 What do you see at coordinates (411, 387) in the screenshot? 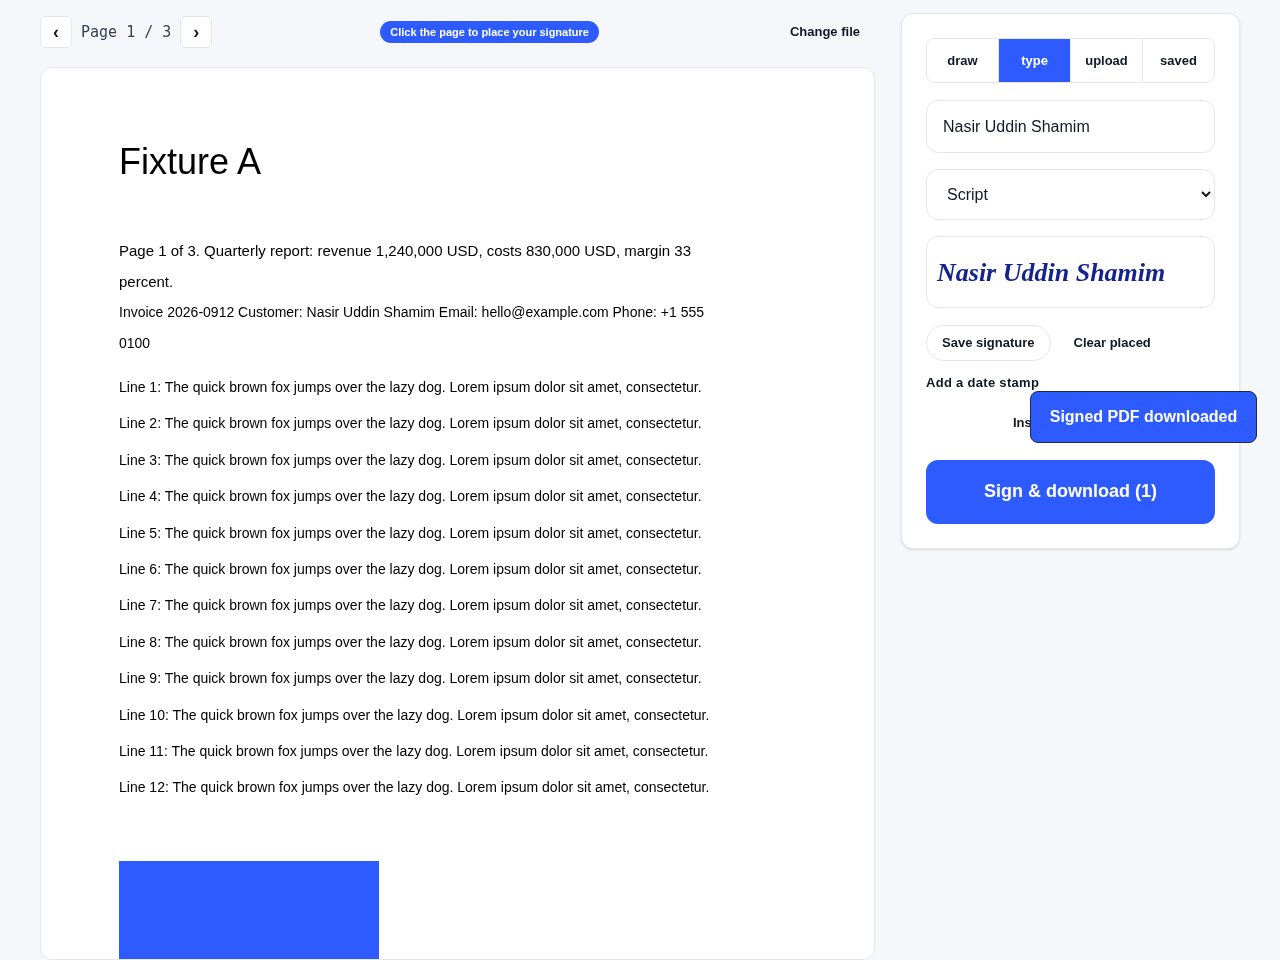
I see `document-line: Line 1: The quick brown fox jumps over the lazy dog. Lorem ipsum dolor sit amet, consectetur.` at bounding box center [411, 387].